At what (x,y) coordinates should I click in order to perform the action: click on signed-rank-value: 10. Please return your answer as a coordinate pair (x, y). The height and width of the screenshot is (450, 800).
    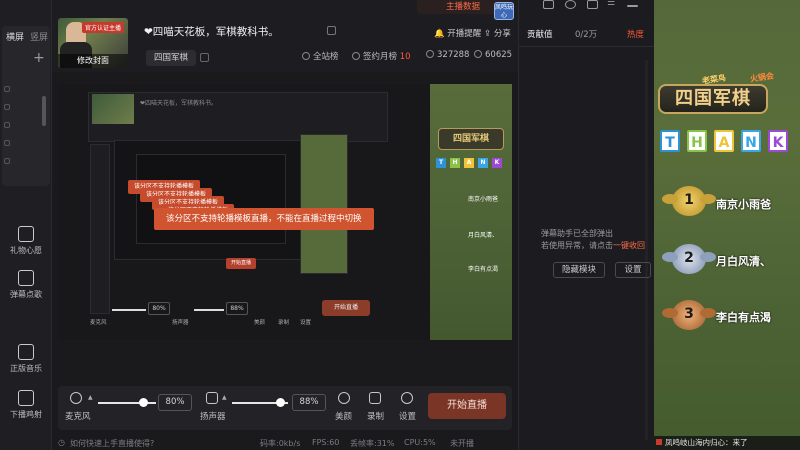
    Looking at the image, I should click on (405, 57).